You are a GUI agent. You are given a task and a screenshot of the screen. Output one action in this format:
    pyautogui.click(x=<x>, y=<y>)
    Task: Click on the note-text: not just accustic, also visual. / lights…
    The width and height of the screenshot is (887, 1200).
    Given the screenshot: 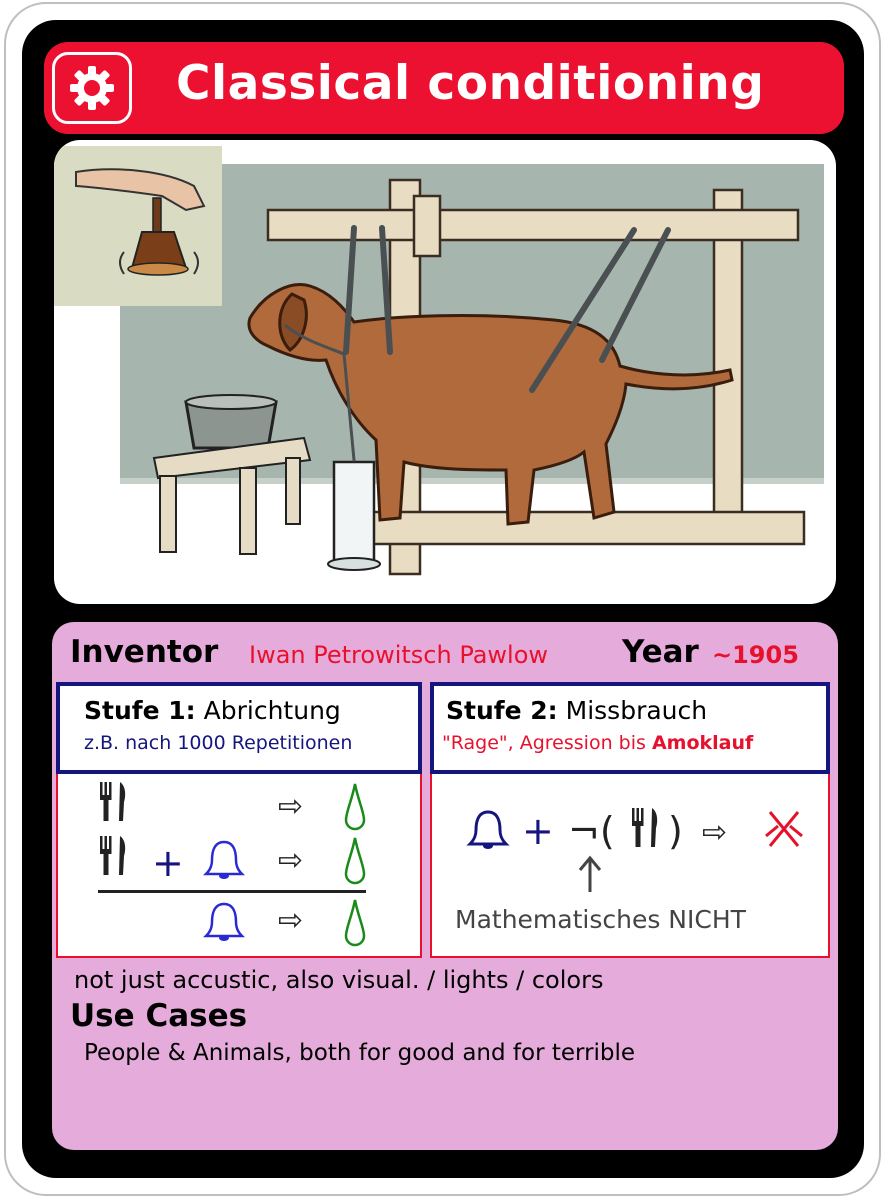 What is the action you would take?
    pyautogui.click(x=339, y=980)
    